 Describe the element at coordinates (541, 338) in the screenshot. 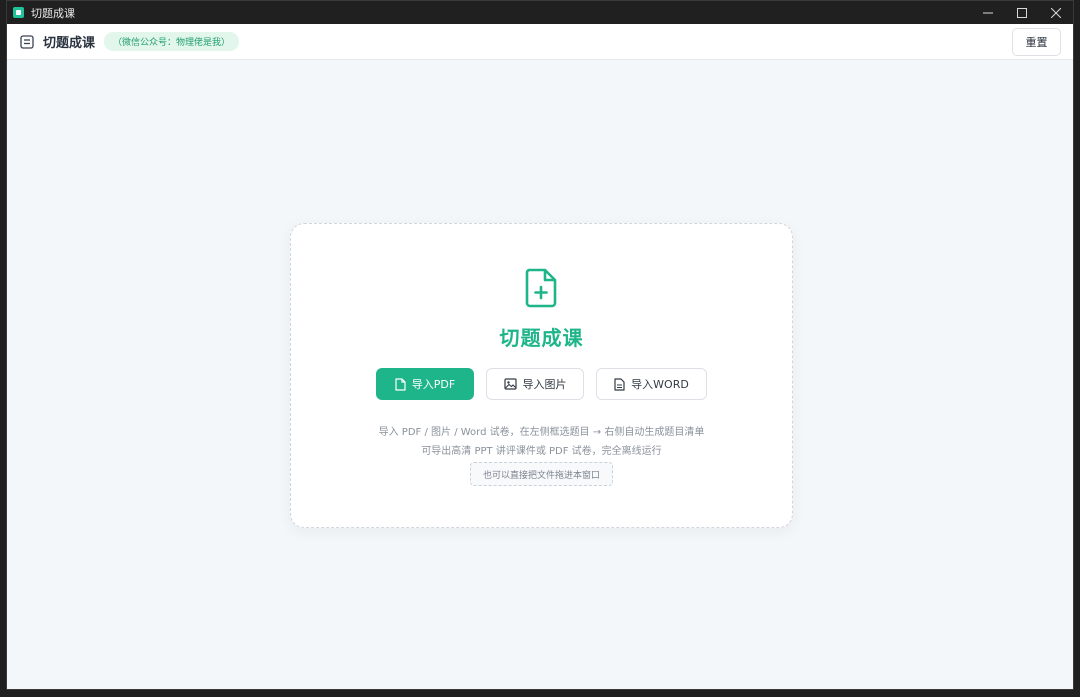

I see `card-title: 切题成课` at that location.